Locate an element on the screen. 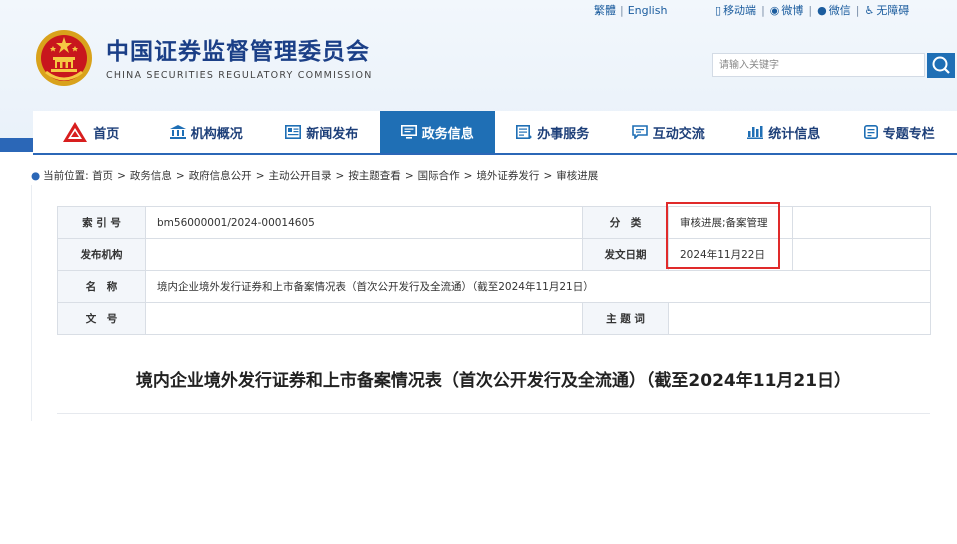 Image resolution: width=957 pixels, height=544 pixels. mobile-label: 移动端 is located at coordinates (740, 10).